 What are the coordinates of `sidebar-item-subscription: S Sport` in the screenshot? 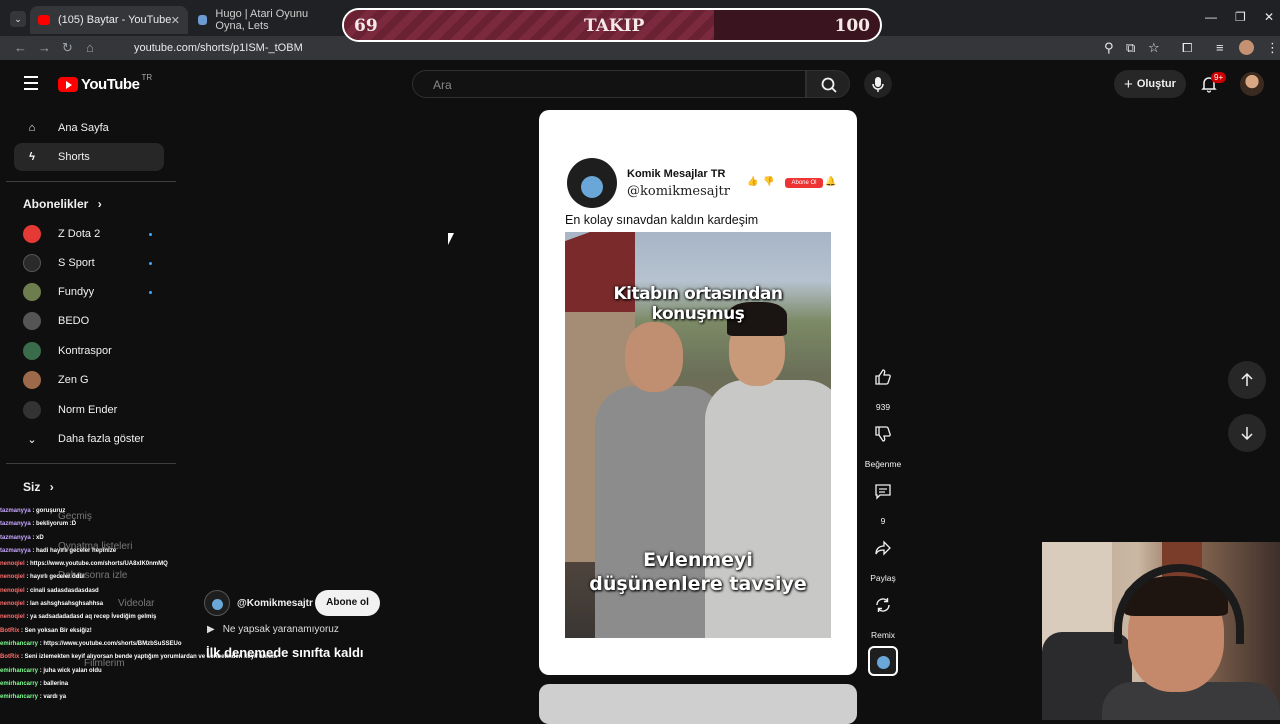 It's located at (89, 263).